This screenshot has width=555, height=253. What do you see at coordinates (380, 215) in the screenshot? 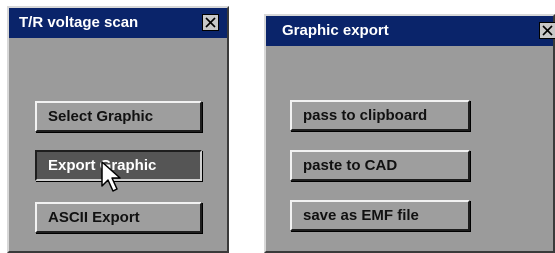
I see `save-as-emf-file-button: save as EMF file` at bounding box center [380, 215].